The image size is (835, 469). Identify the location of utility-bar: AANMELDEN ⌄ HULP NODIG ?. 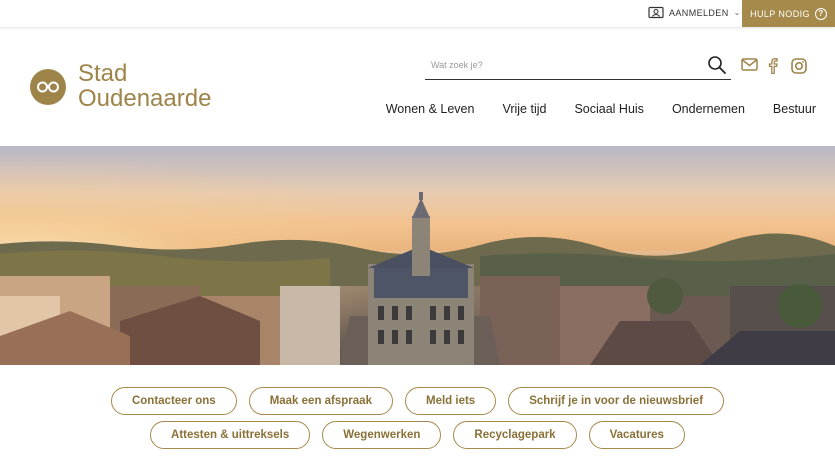
(417, 13).